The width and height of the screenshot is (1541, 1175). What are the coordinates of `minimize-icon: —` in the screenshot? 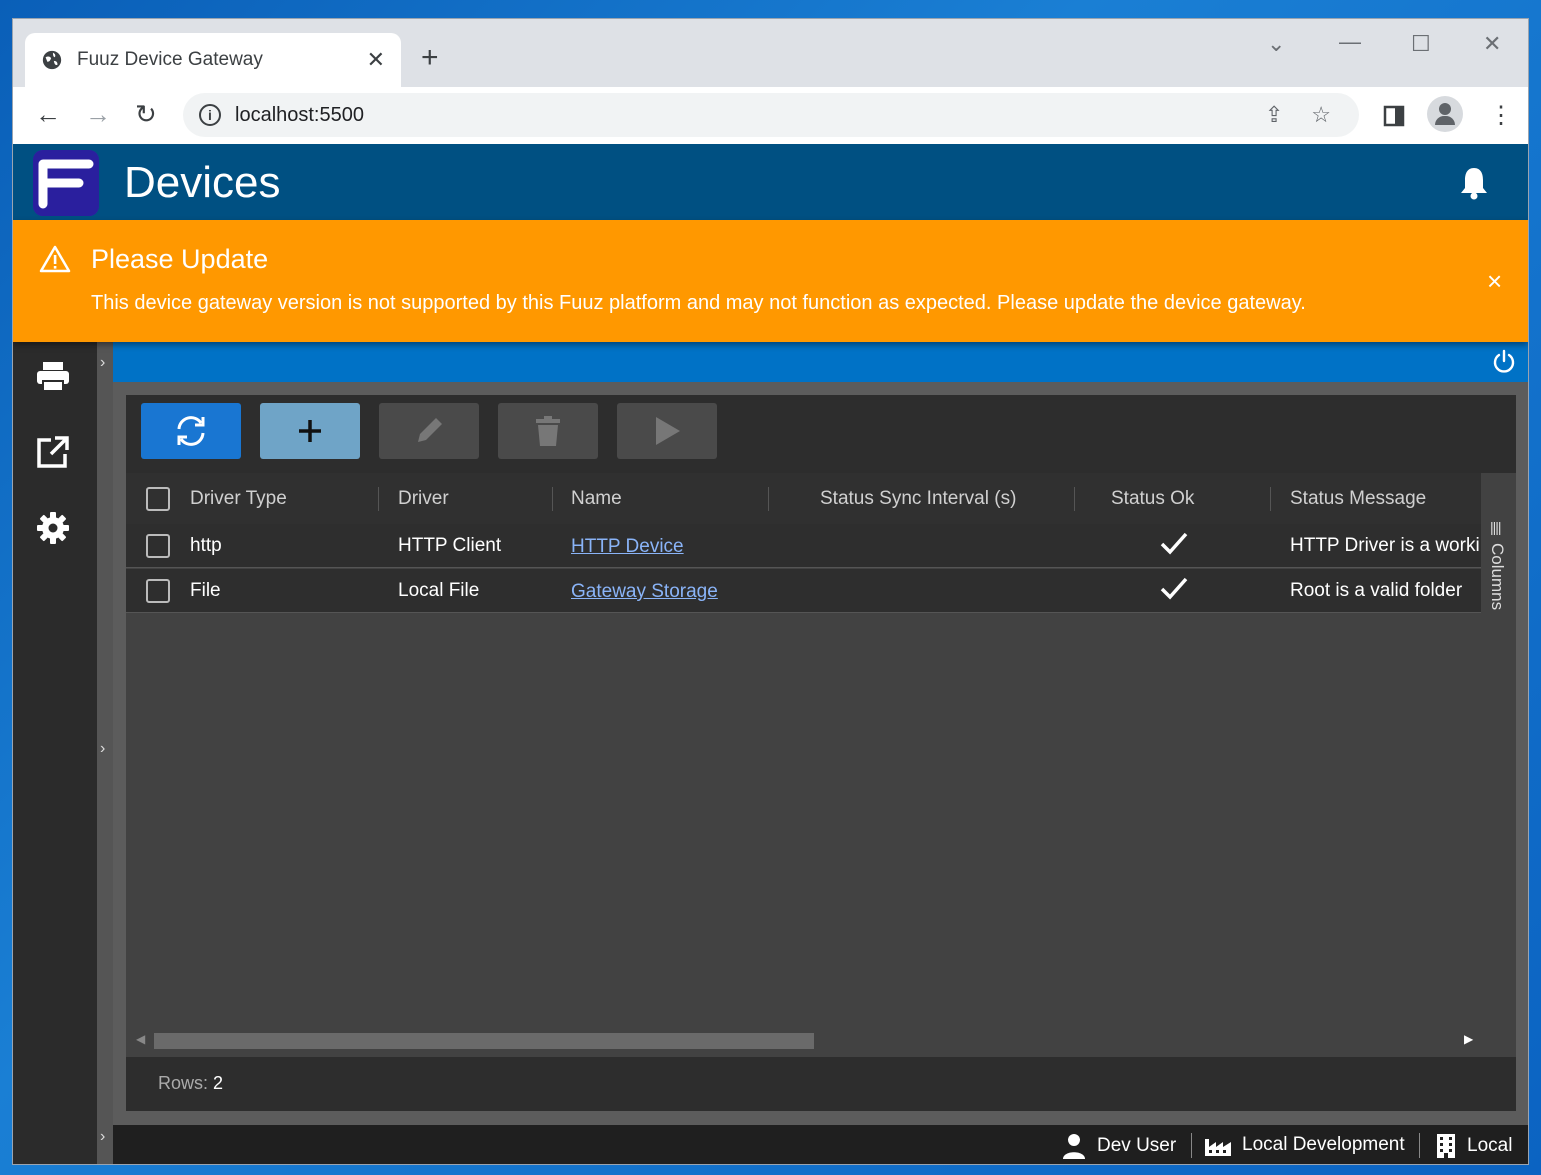 It's located at (1350, 42).